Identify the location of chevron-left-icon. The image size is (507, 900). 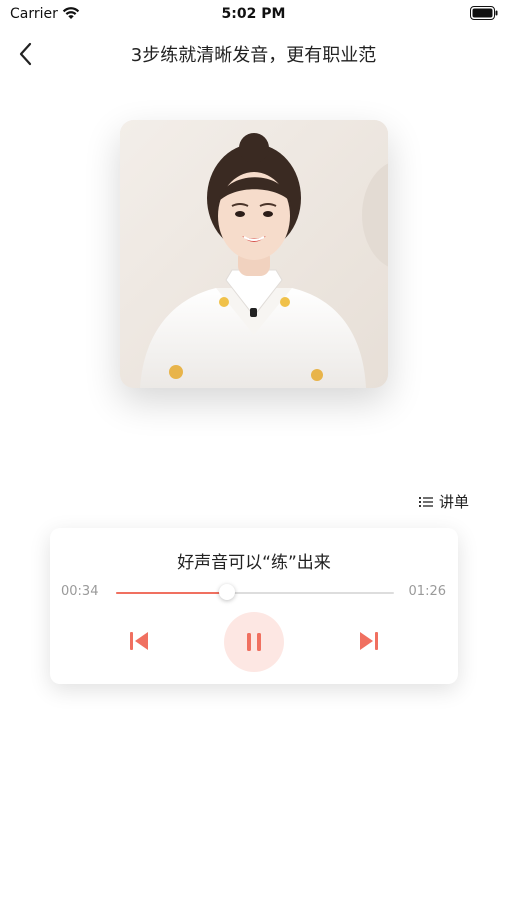
(25, 54).